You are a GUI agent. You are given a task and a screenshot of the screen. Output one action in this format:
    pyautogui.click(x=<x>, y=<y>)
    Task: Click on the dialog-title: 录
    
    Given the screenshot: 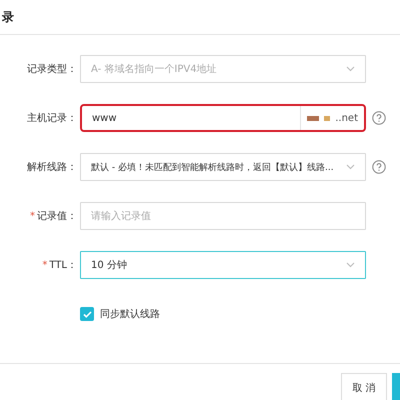 What is the action you would take?
    pyautogui.click(x=8, y=17)
    